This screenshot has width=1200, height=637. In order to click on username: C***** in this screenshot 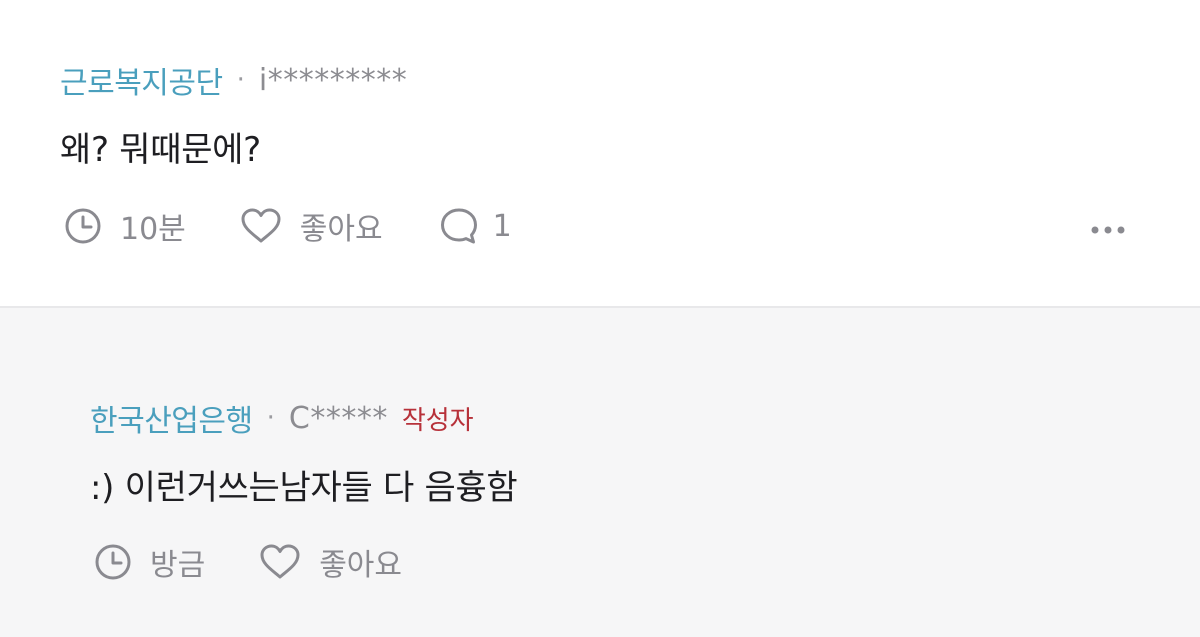, I will do `click(338, 418)`.